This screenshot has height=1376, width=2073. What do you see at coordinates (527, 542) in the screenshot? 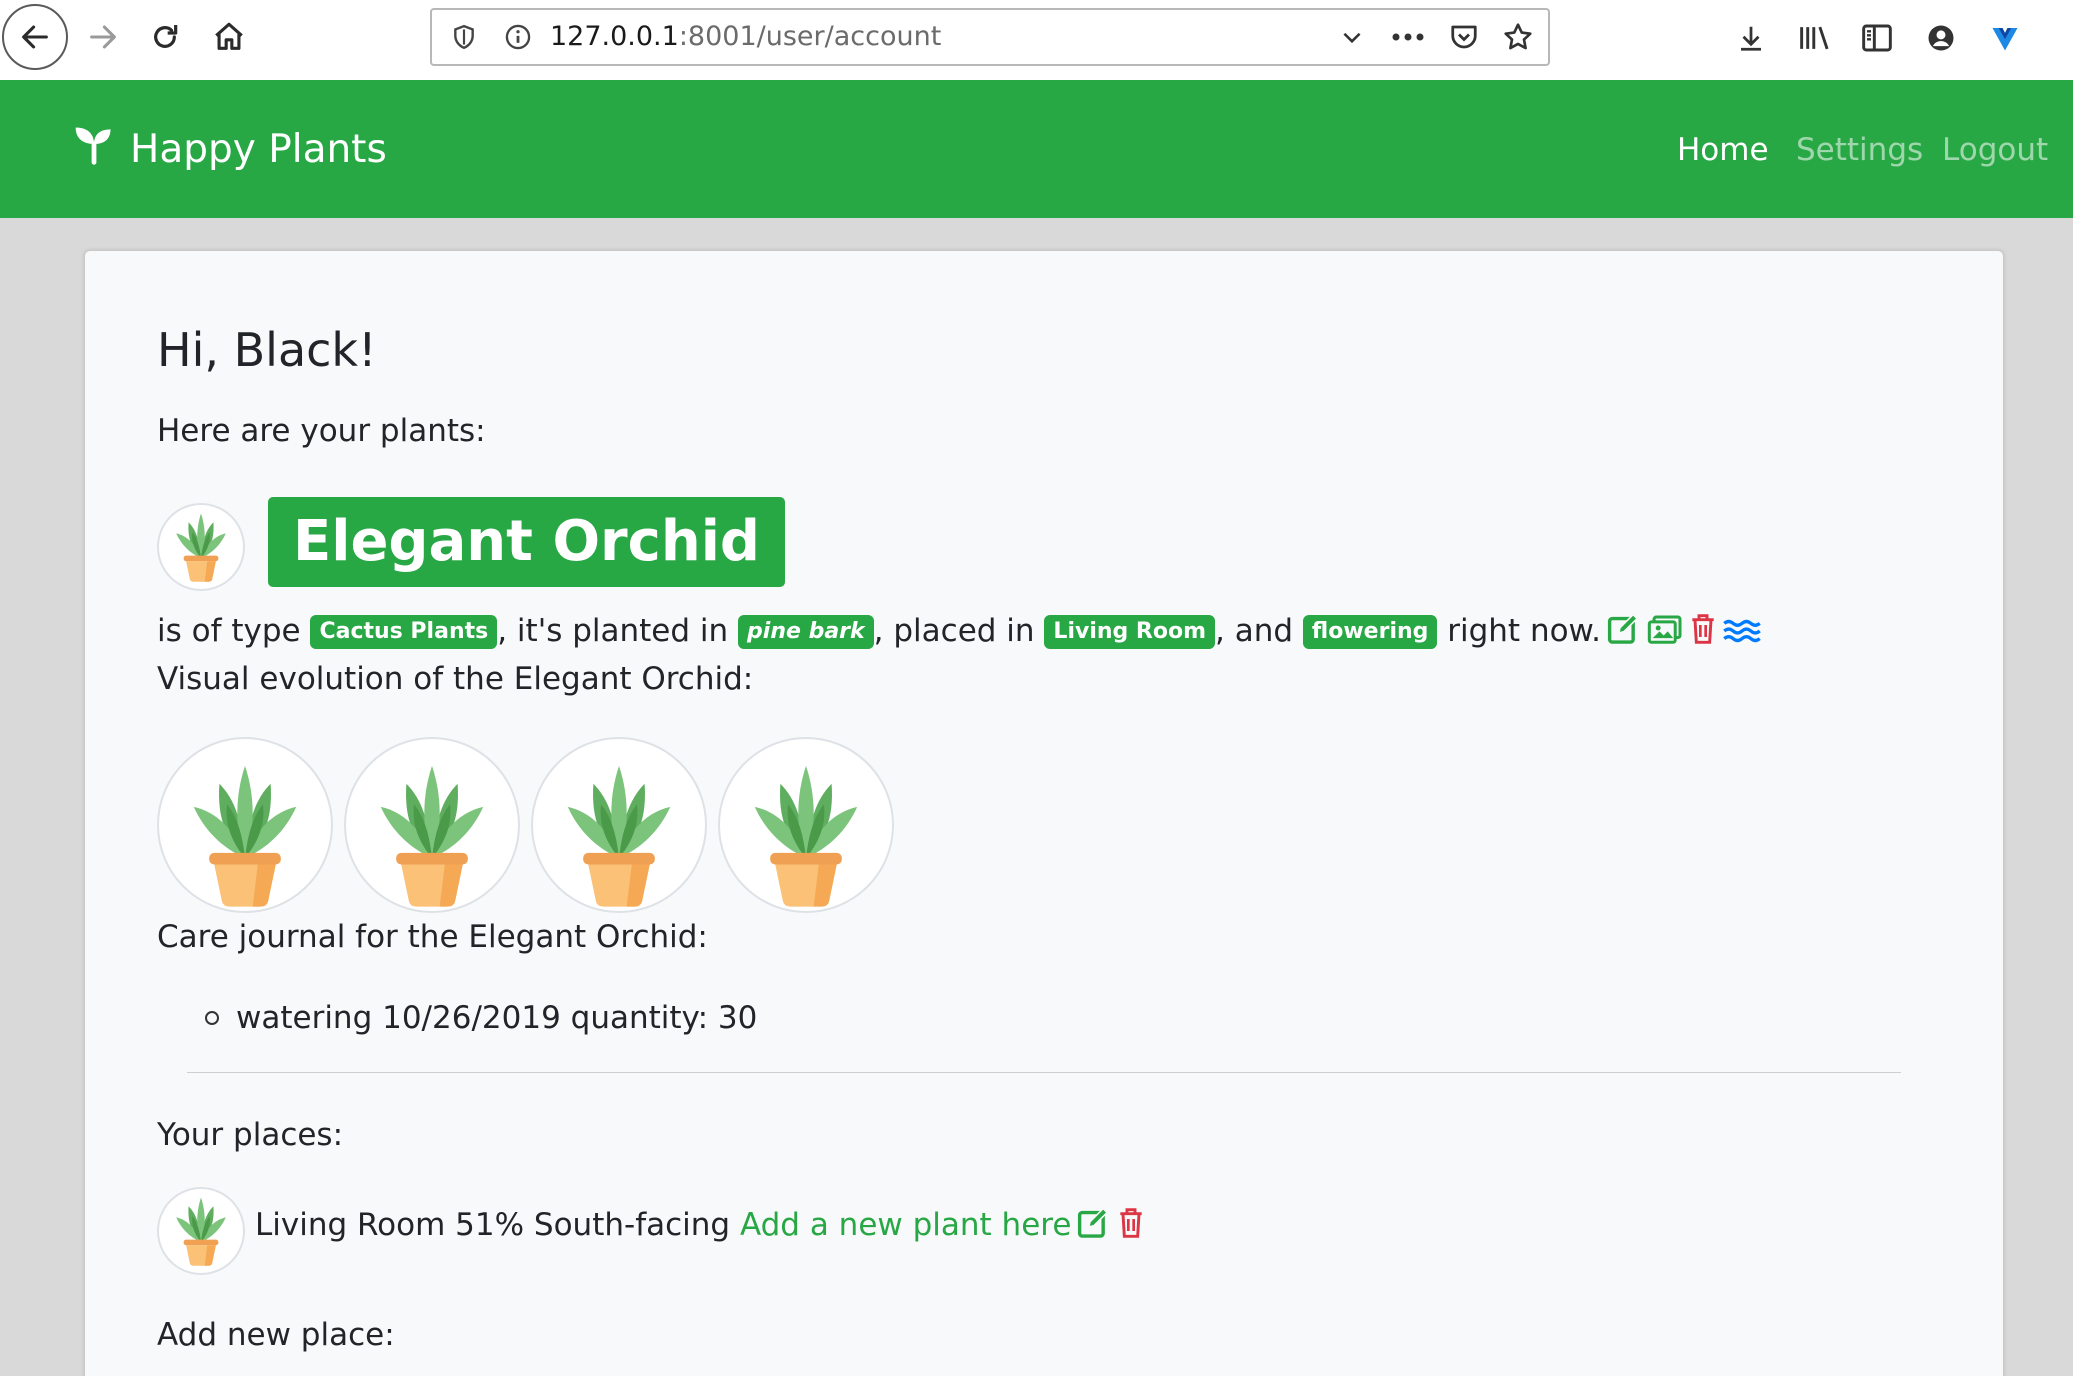
I see `plant-name: Elegant Orchid` at bounding box center [527, 542].